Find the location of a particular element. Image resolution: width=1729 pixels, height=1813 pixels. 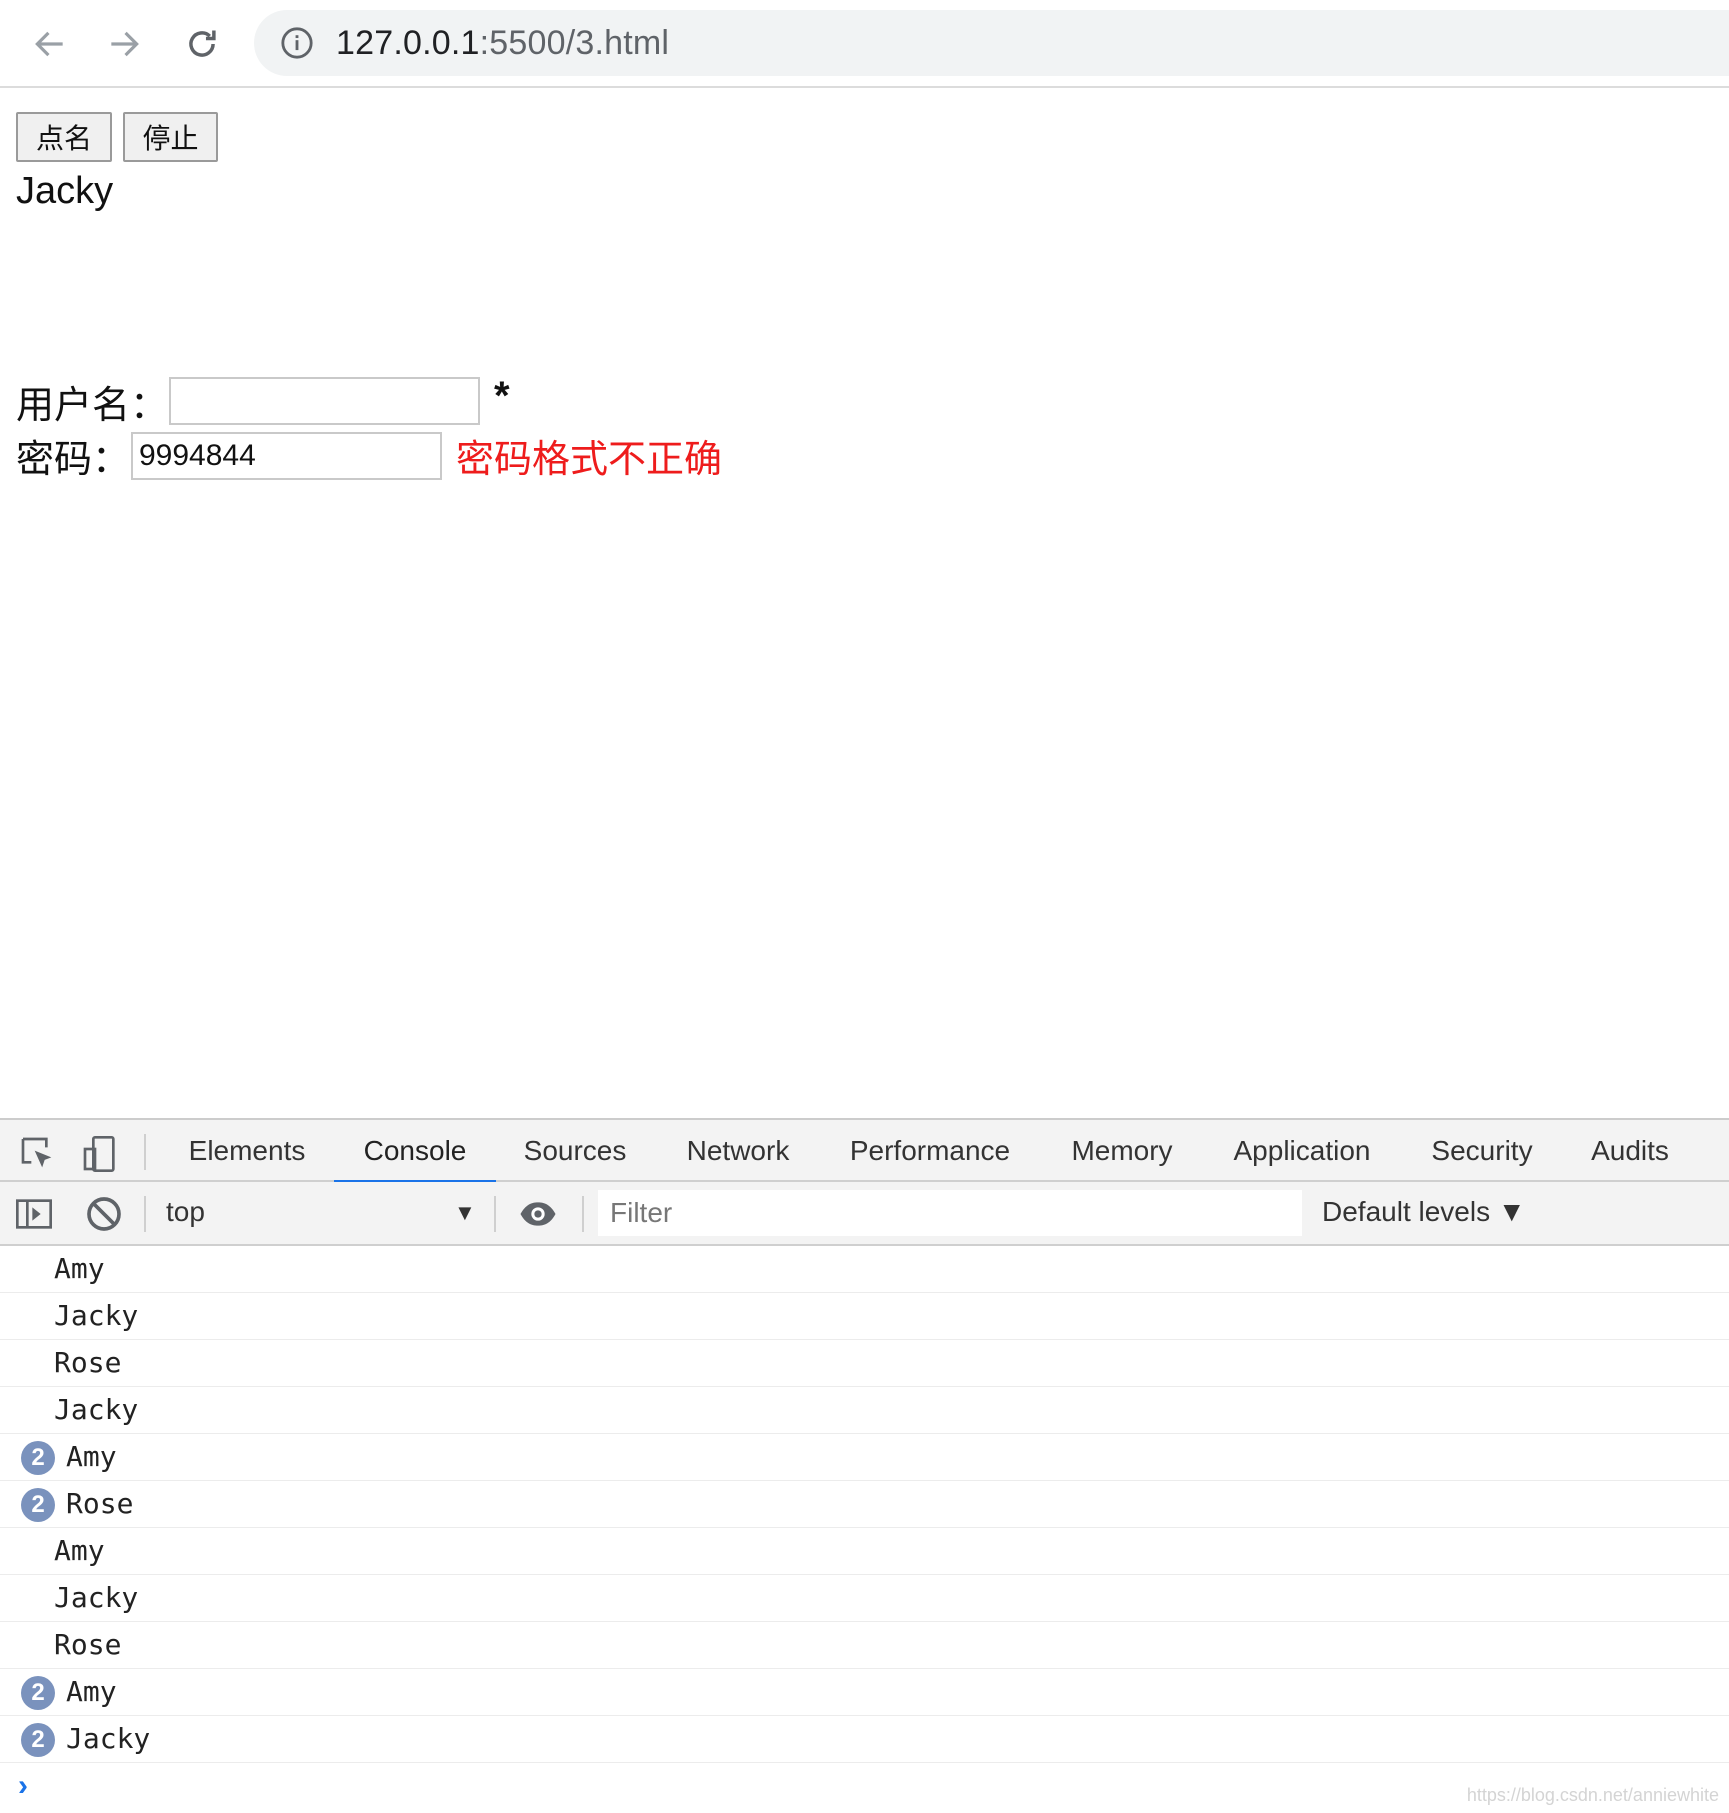

tab-memory: Memory is located at coordinates (1122, 1151).